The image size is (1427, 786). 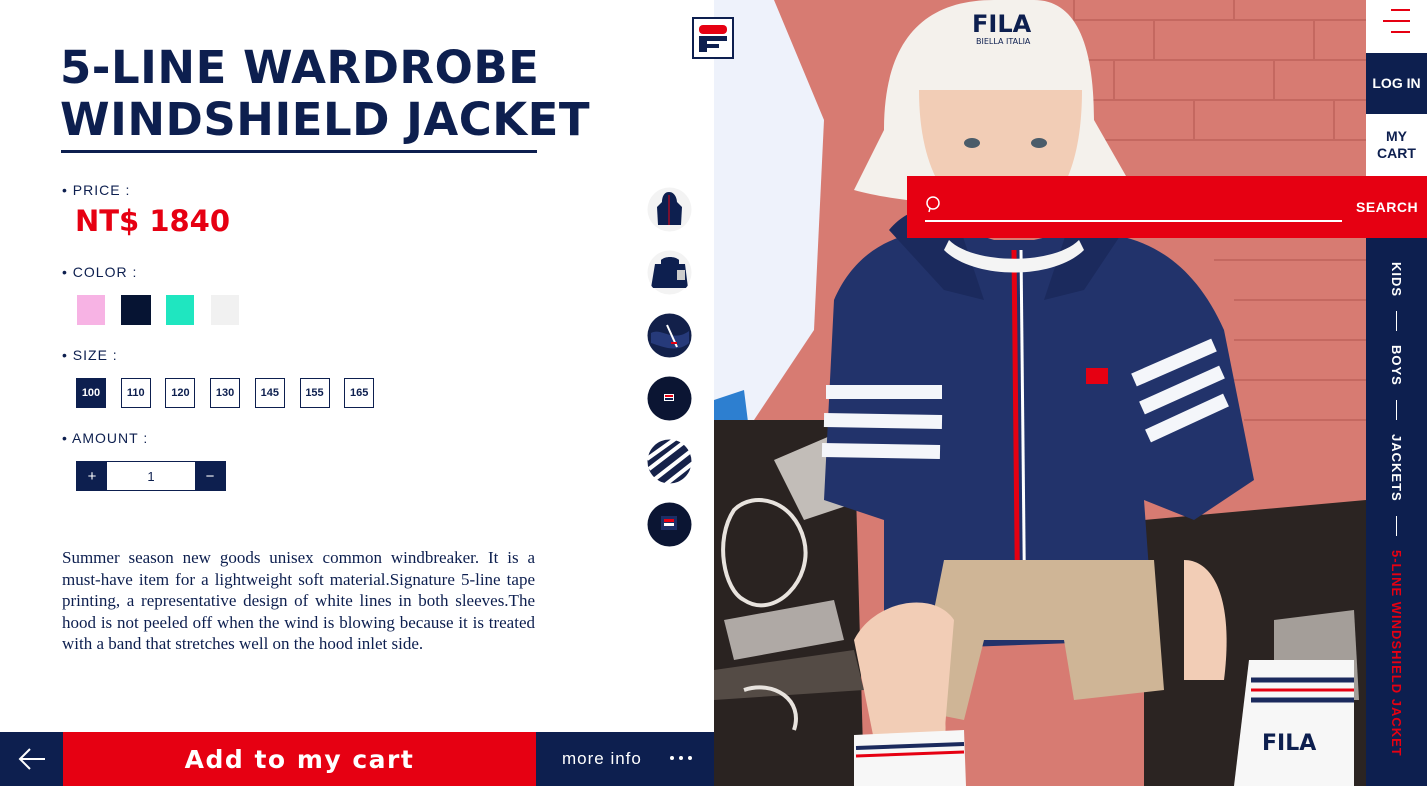 I want to click on search-icon, so click(x=933, y=204).